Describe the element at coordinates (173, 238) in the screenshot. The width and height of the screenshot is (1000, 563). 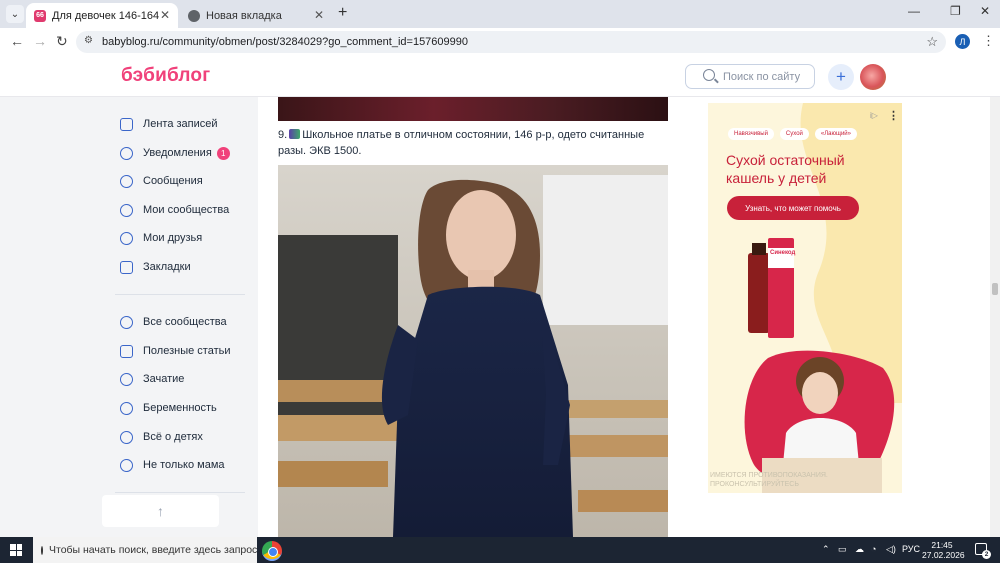
I see `sidebar-item-label: Мои друзья` at that location.